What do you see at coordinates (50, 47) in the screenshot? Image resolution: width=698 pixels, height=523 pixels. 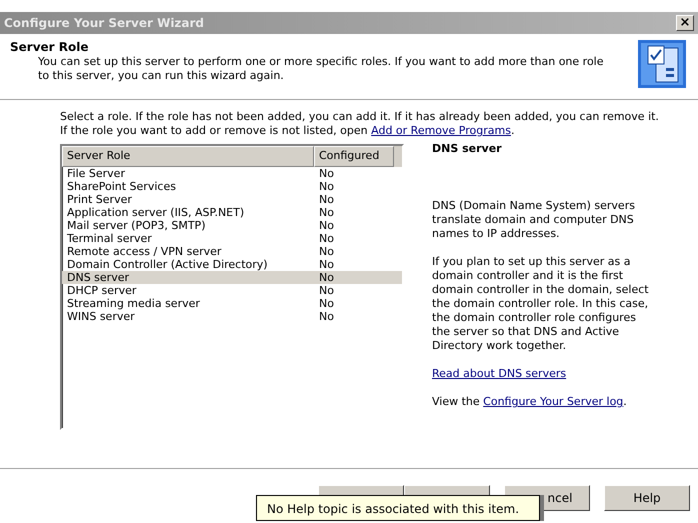 I see `section-title: Server Role` at bounding box center [50, 47].